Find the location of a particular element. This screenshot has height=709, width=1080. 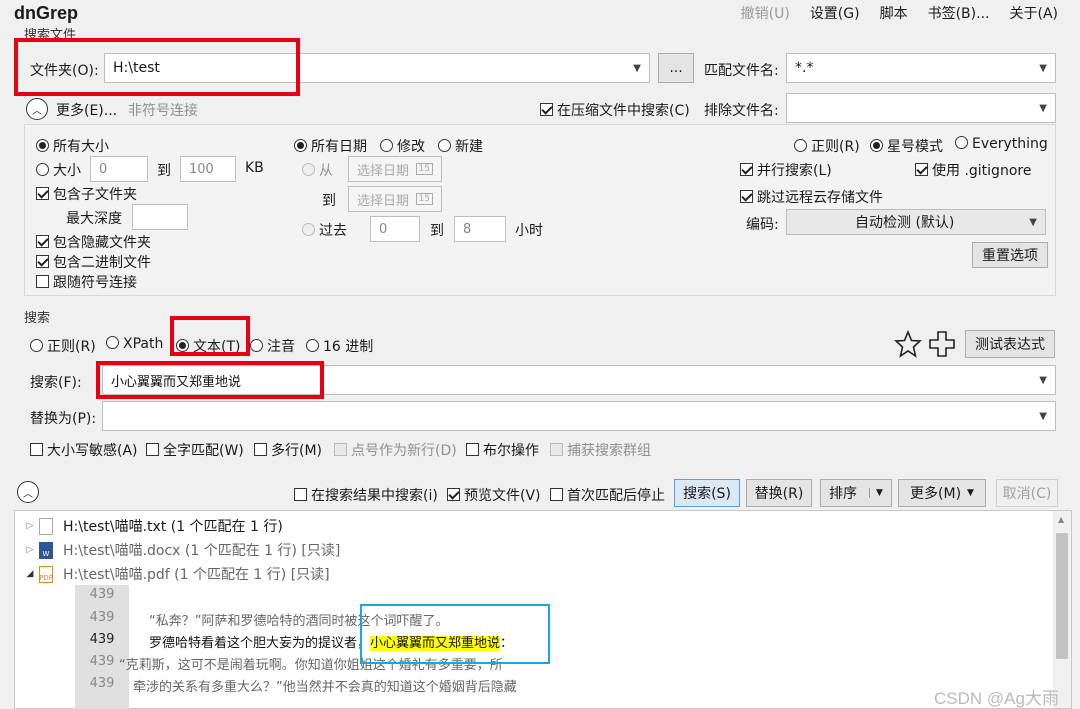

search-type-regex-radio: 正则(R) is located at coordinates (63, 346).